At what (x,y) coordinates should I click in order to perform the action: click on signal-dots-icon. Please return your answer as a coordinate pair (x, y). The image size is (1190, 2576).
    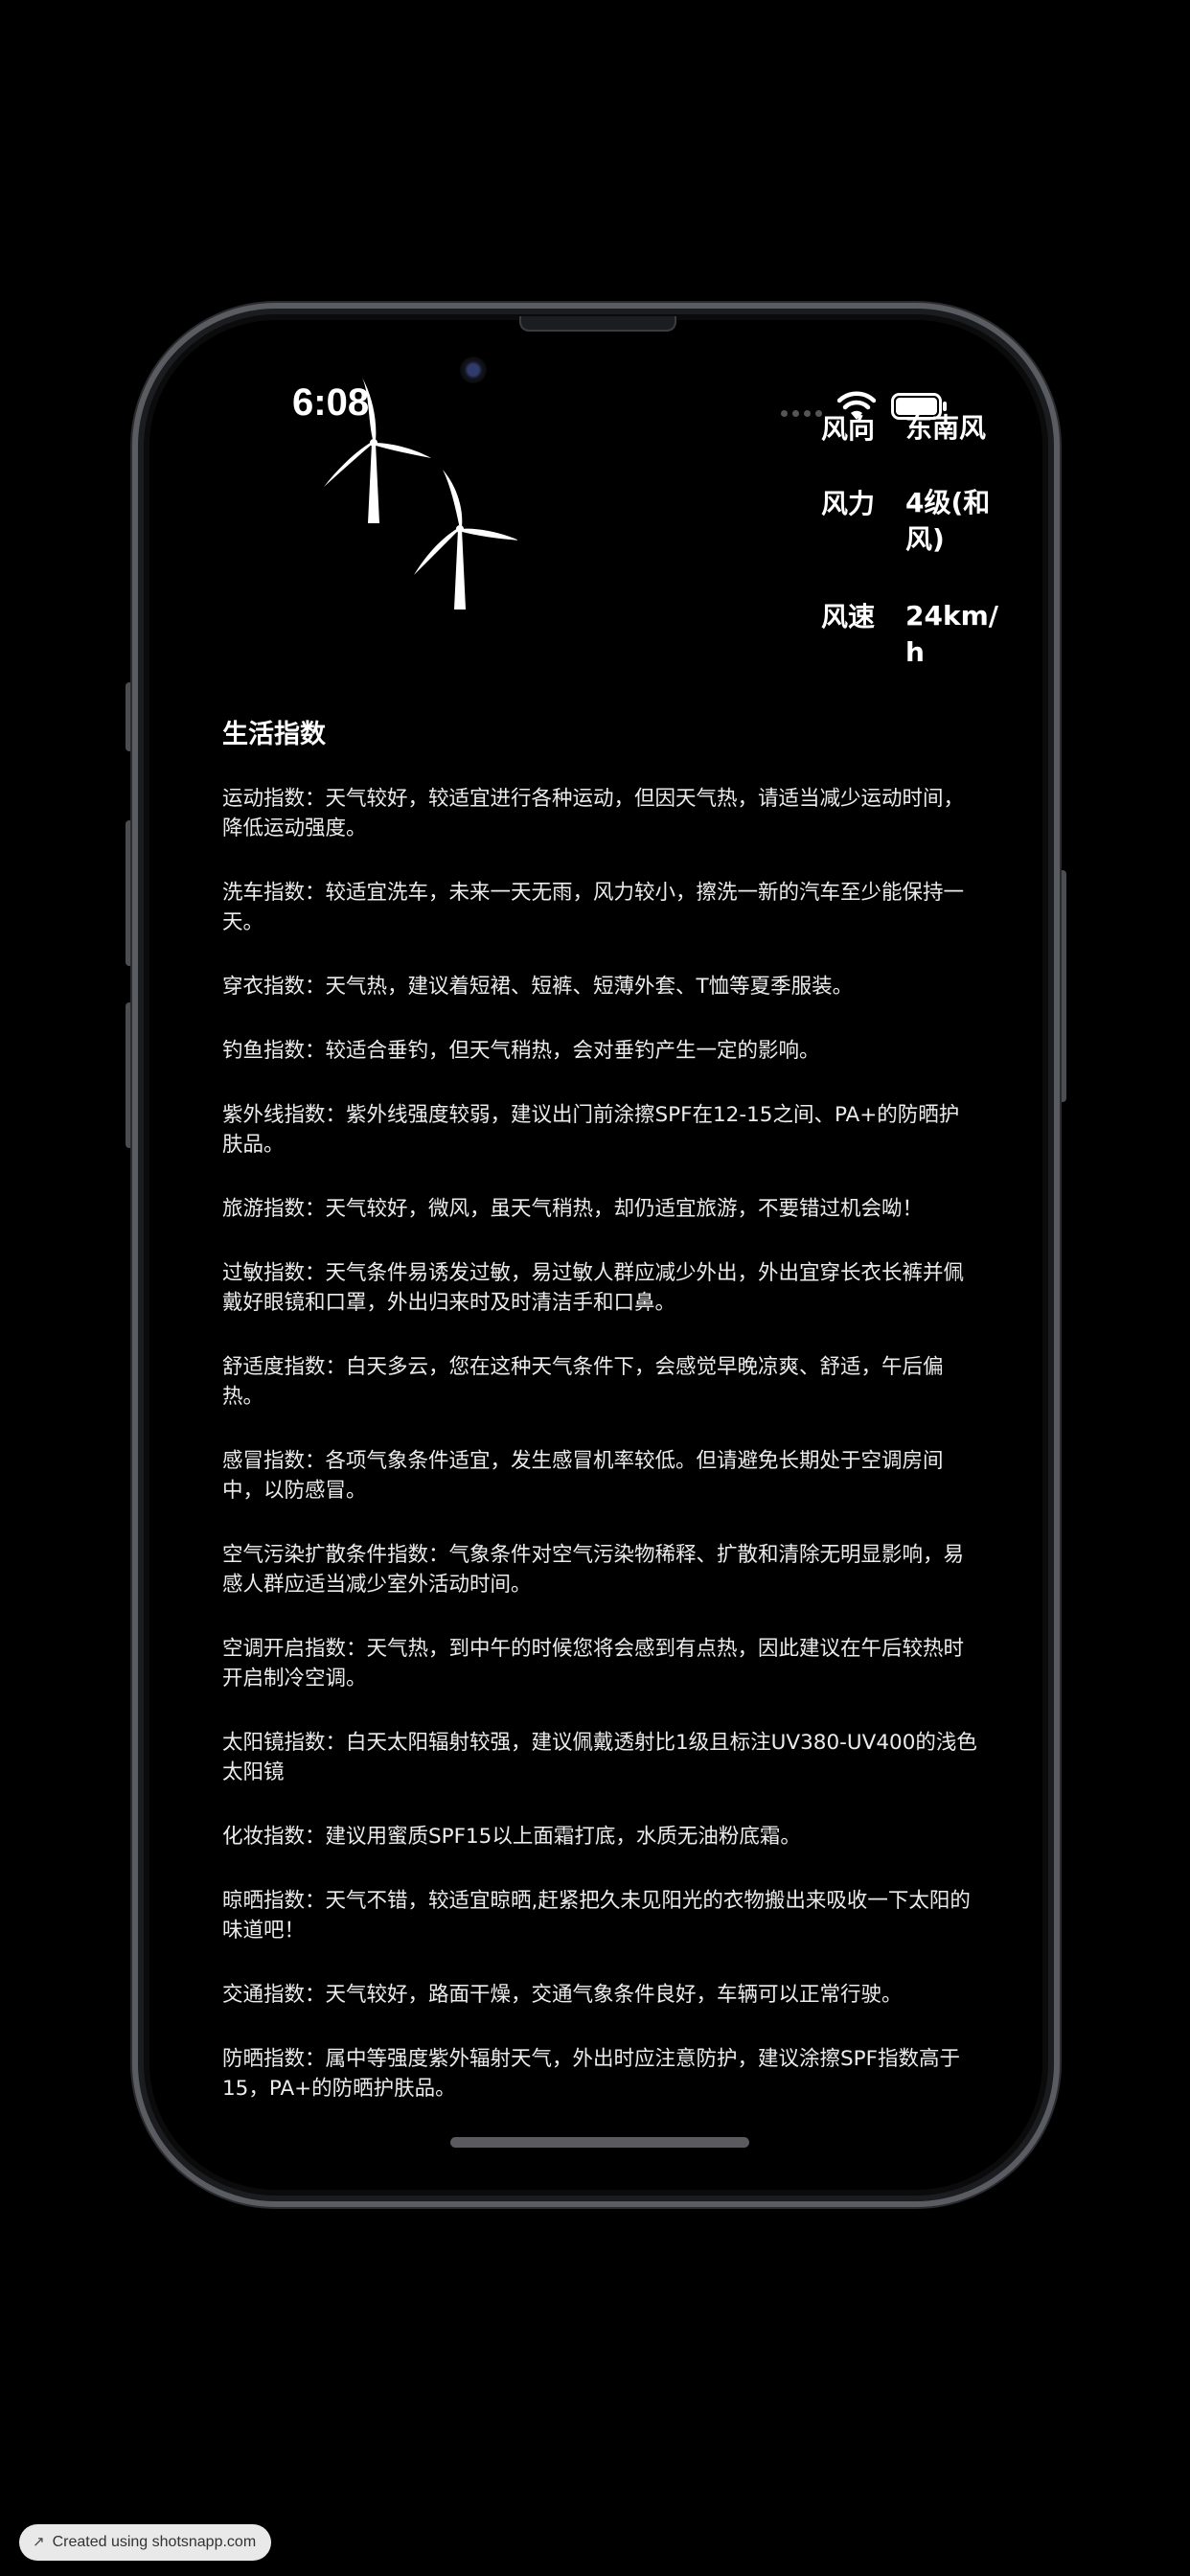
    Looking at the image, I should click on (802, 413).